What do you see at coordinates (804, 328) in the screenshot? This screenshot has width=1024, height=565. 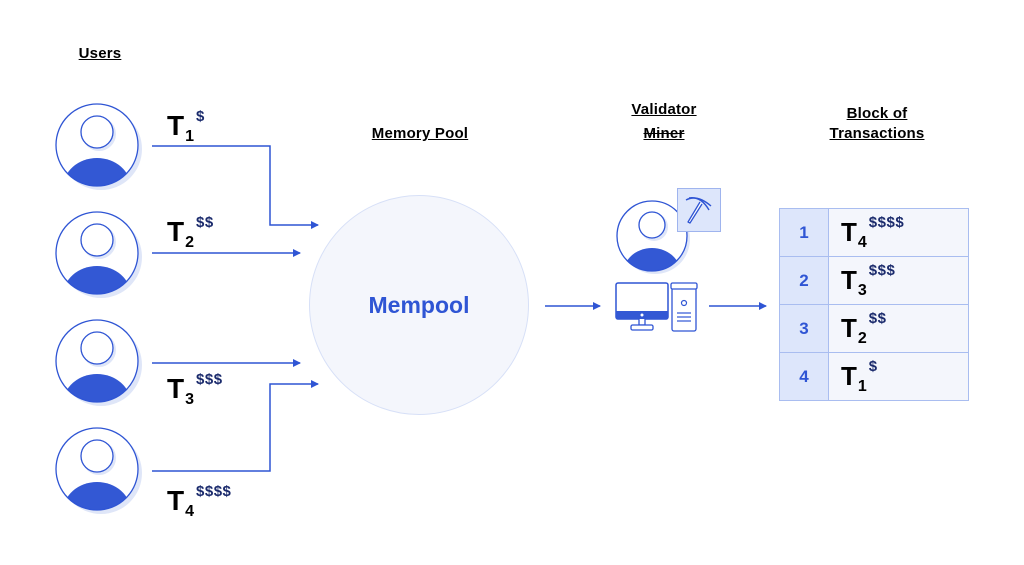 I see `order-cell: 3` at bounding box center [804, 328].